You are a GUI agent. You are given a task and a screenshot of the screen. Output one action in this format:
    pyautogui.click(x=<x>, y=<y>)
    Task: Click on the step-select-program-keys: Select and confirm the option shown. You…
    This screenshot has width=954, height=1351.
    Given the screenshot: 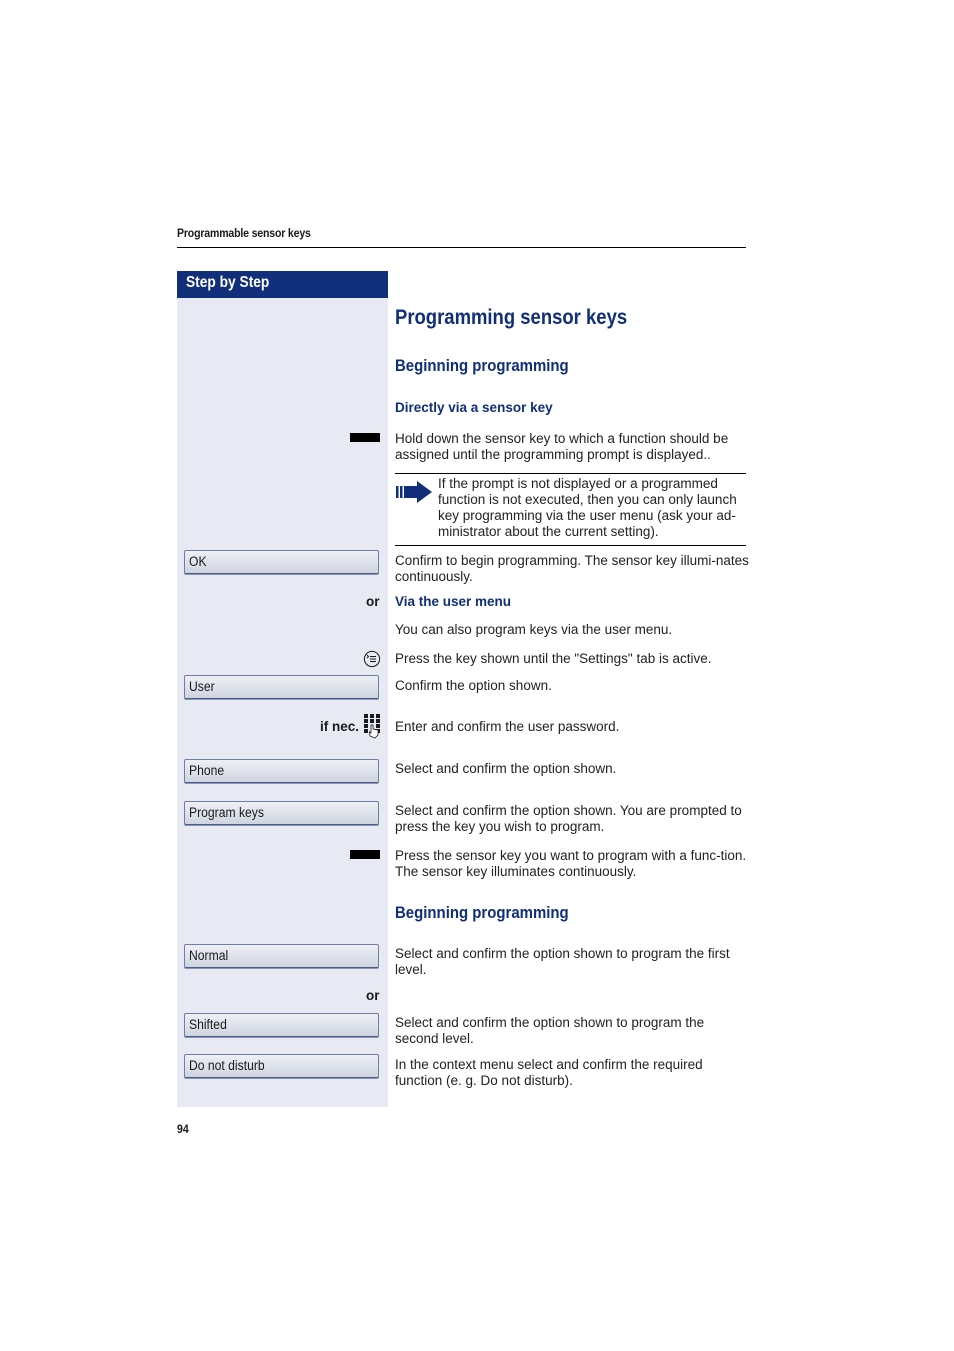 What is the action you would take?
    pyautogui.click(x=568, y=818)
    